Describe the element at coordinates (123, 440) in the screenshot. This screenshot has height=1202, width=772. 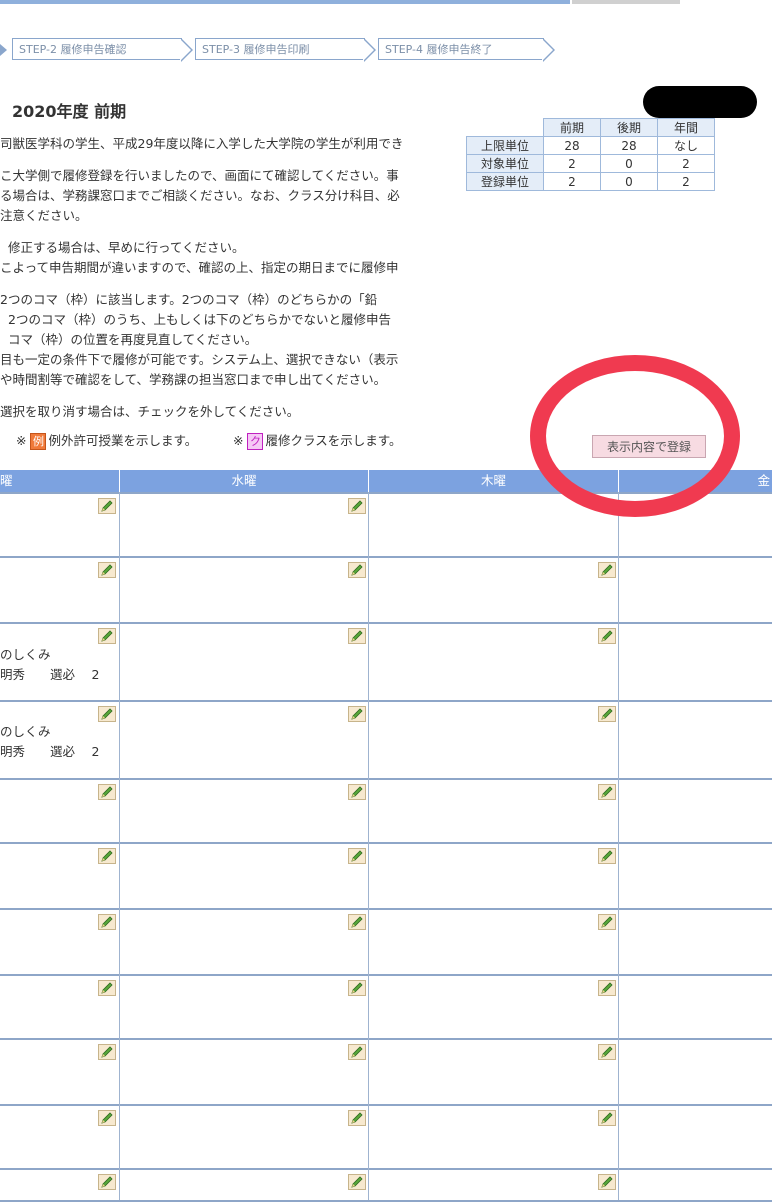
I see `legend-exception-text: 例外許可授業を示します。` at that location.